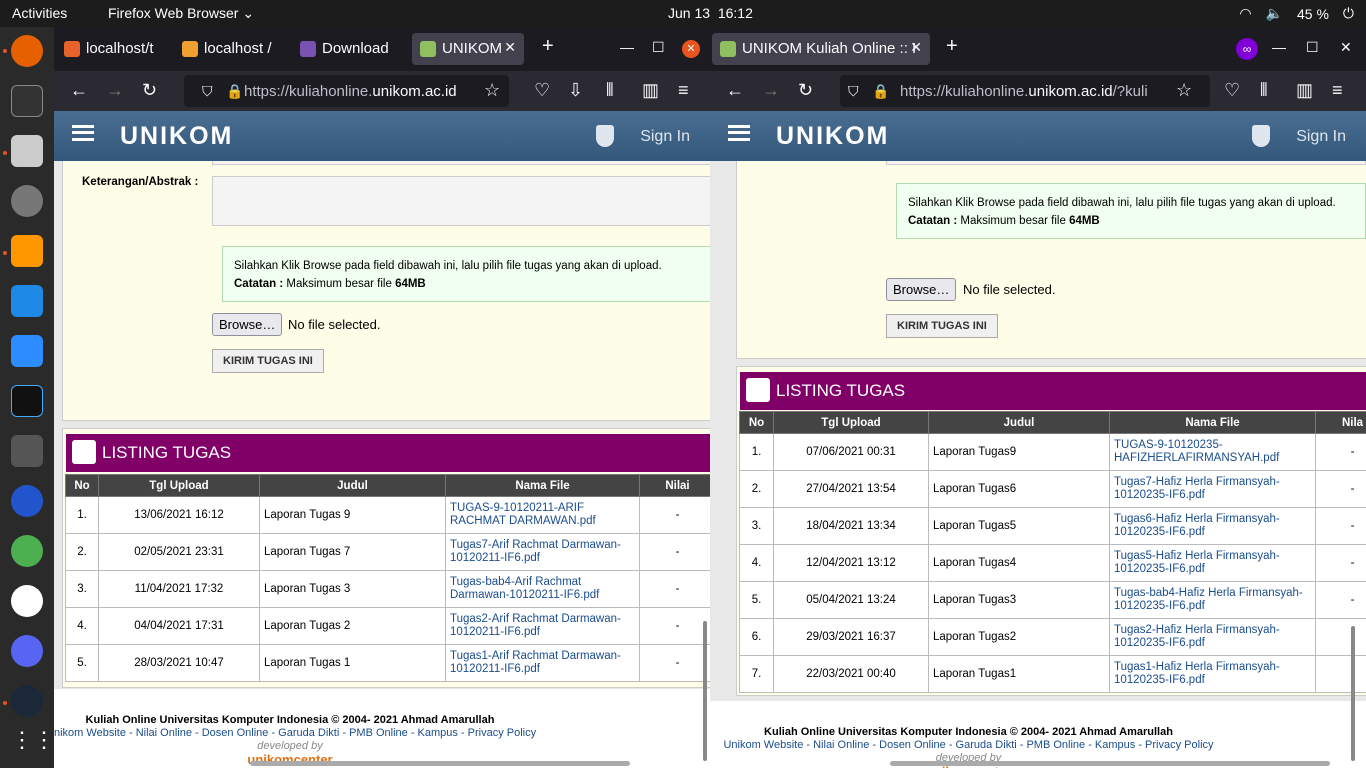  What do you see at coordinates (27, 551) in the screenshot?
I see `chrome-icon` at bounding box center [27, 551].